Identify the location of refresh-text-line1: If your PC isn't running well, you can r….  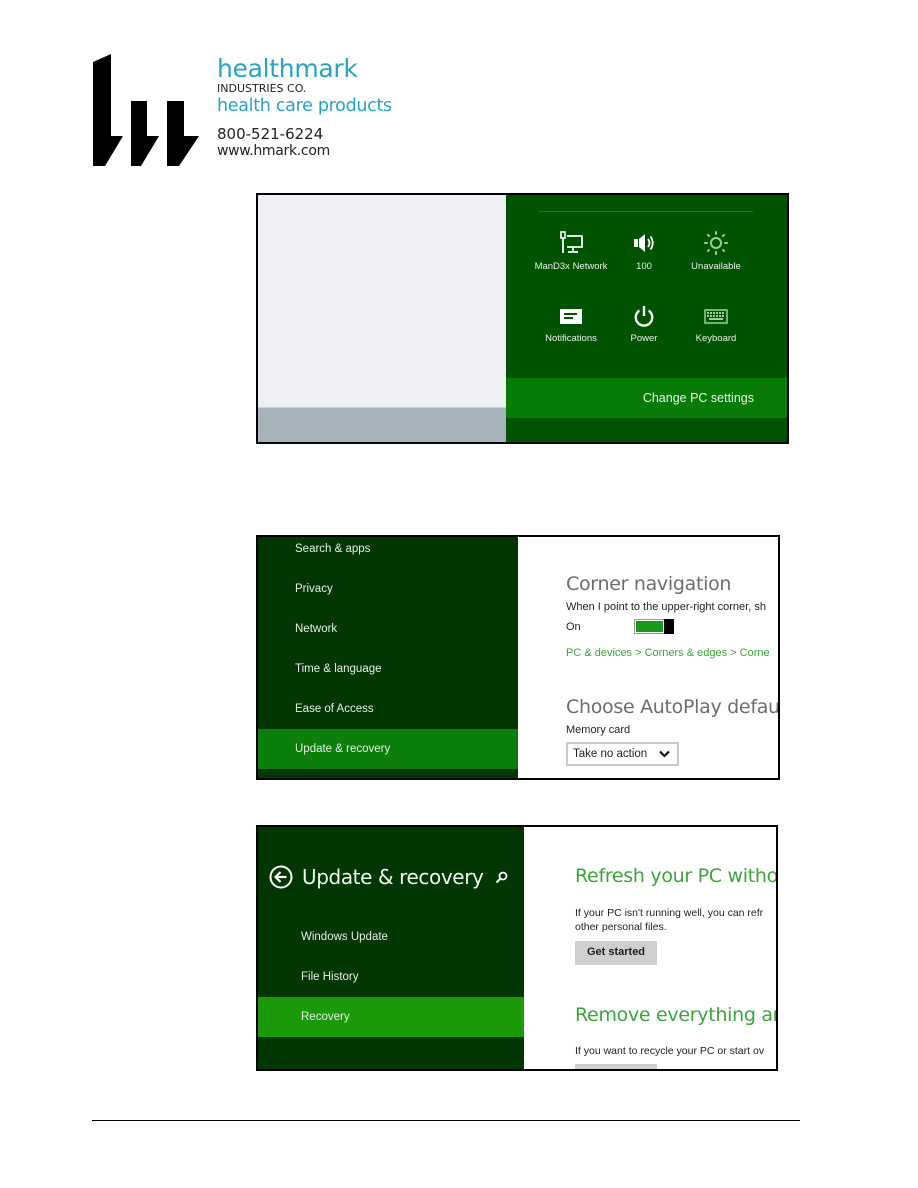
(669, 913).